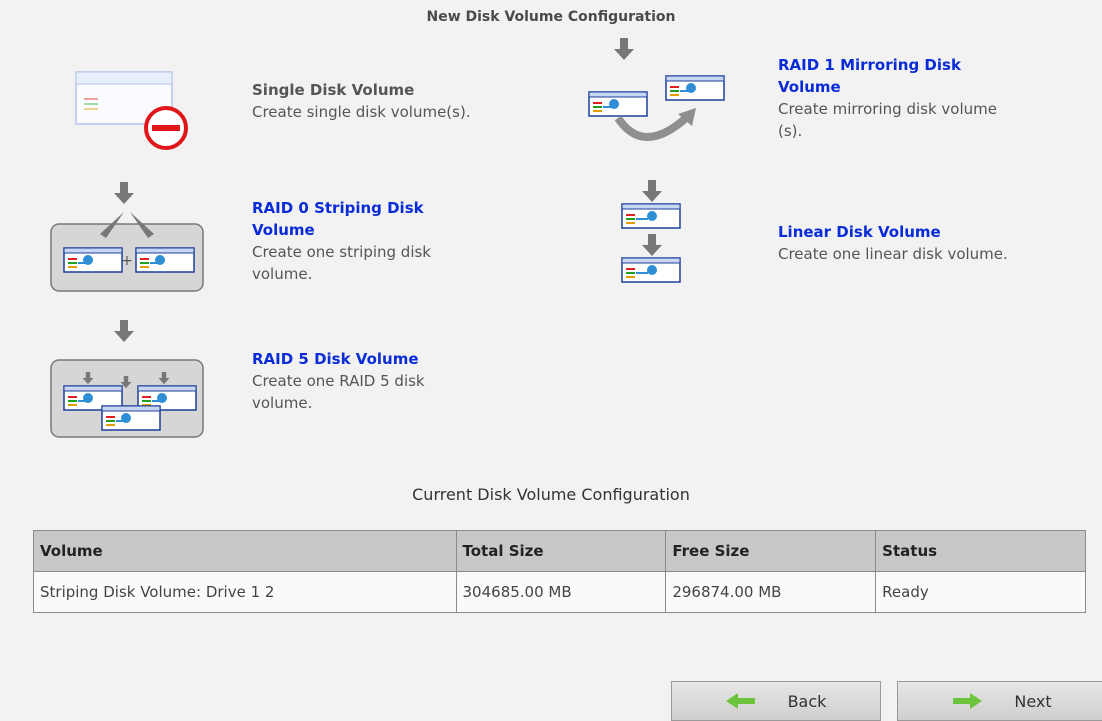  What do you see at coordinates (1033, 701) in the screenshot?
I see `next-label: Next` at bounding box center [1033, 701].